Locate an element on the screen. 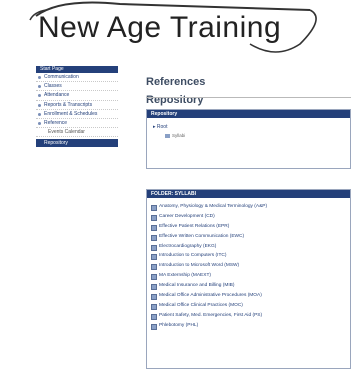 The image size is (351, 369). page-title: References is located at coordinates (176, 82).